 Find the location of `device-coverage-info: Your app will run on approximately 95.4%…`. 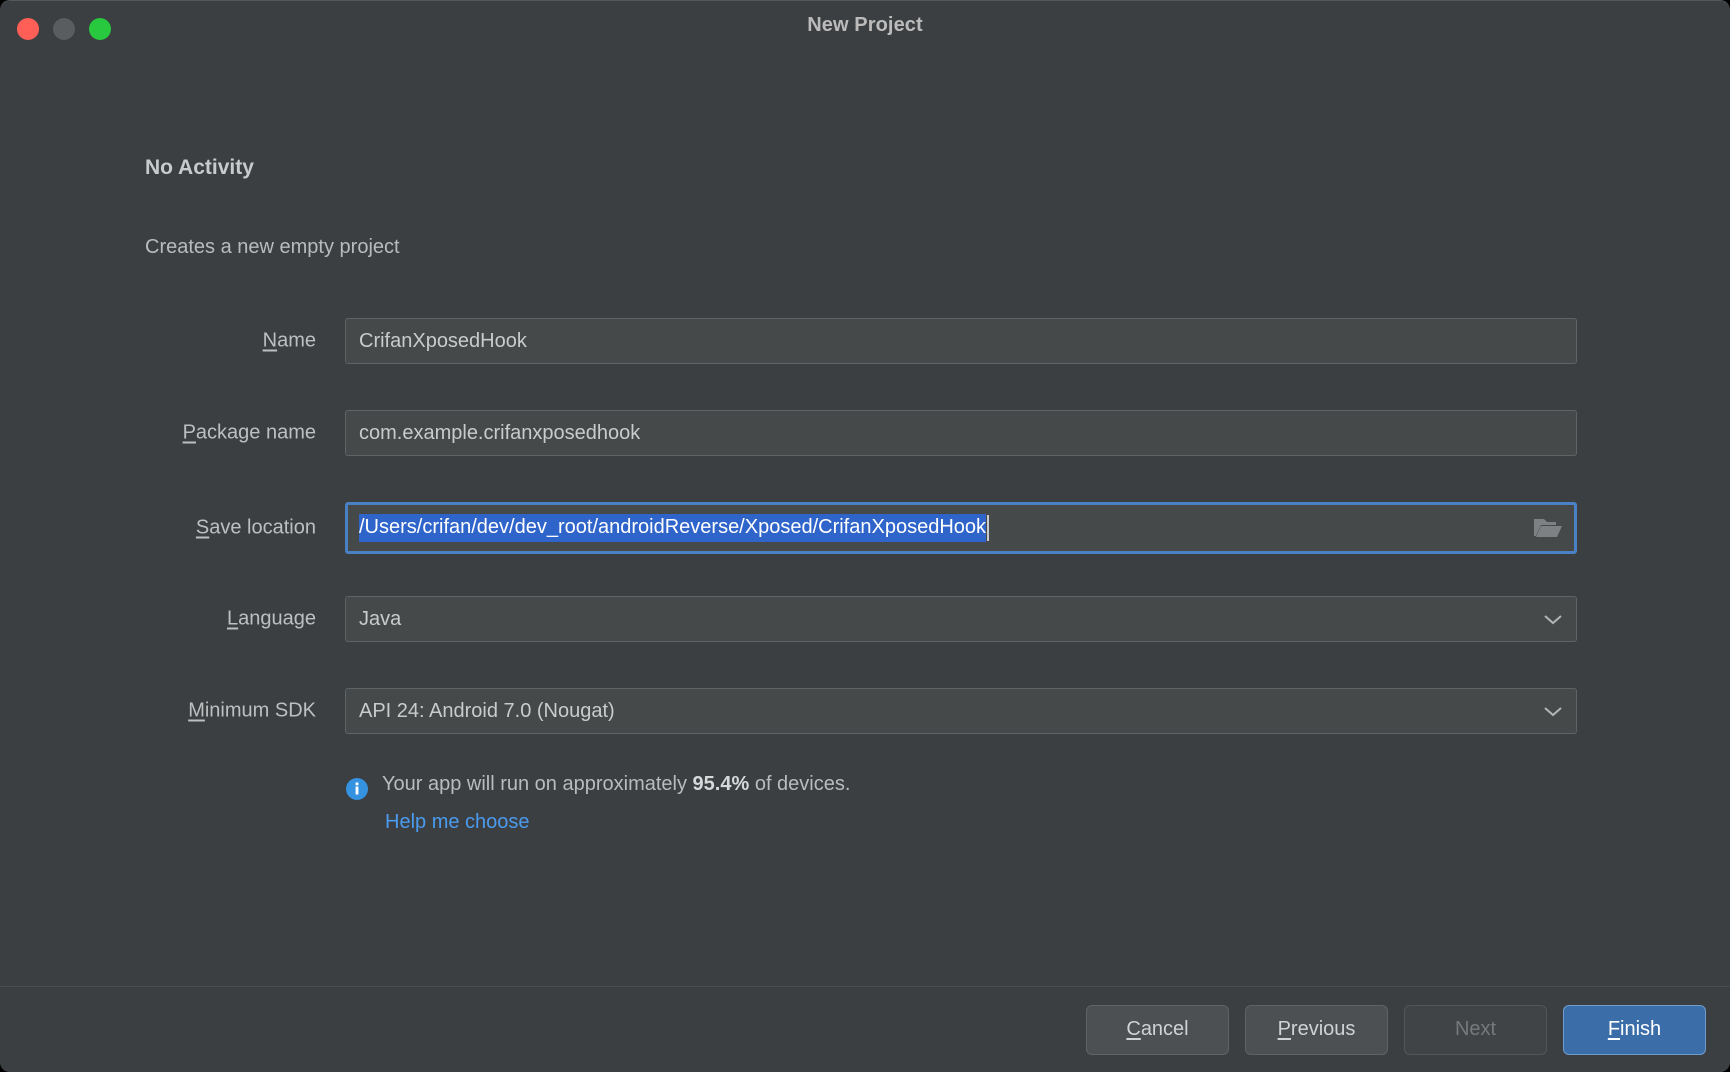

device-coverage-info: Your app will run on approximately 95.4%… is located at coordinates (597, 790).